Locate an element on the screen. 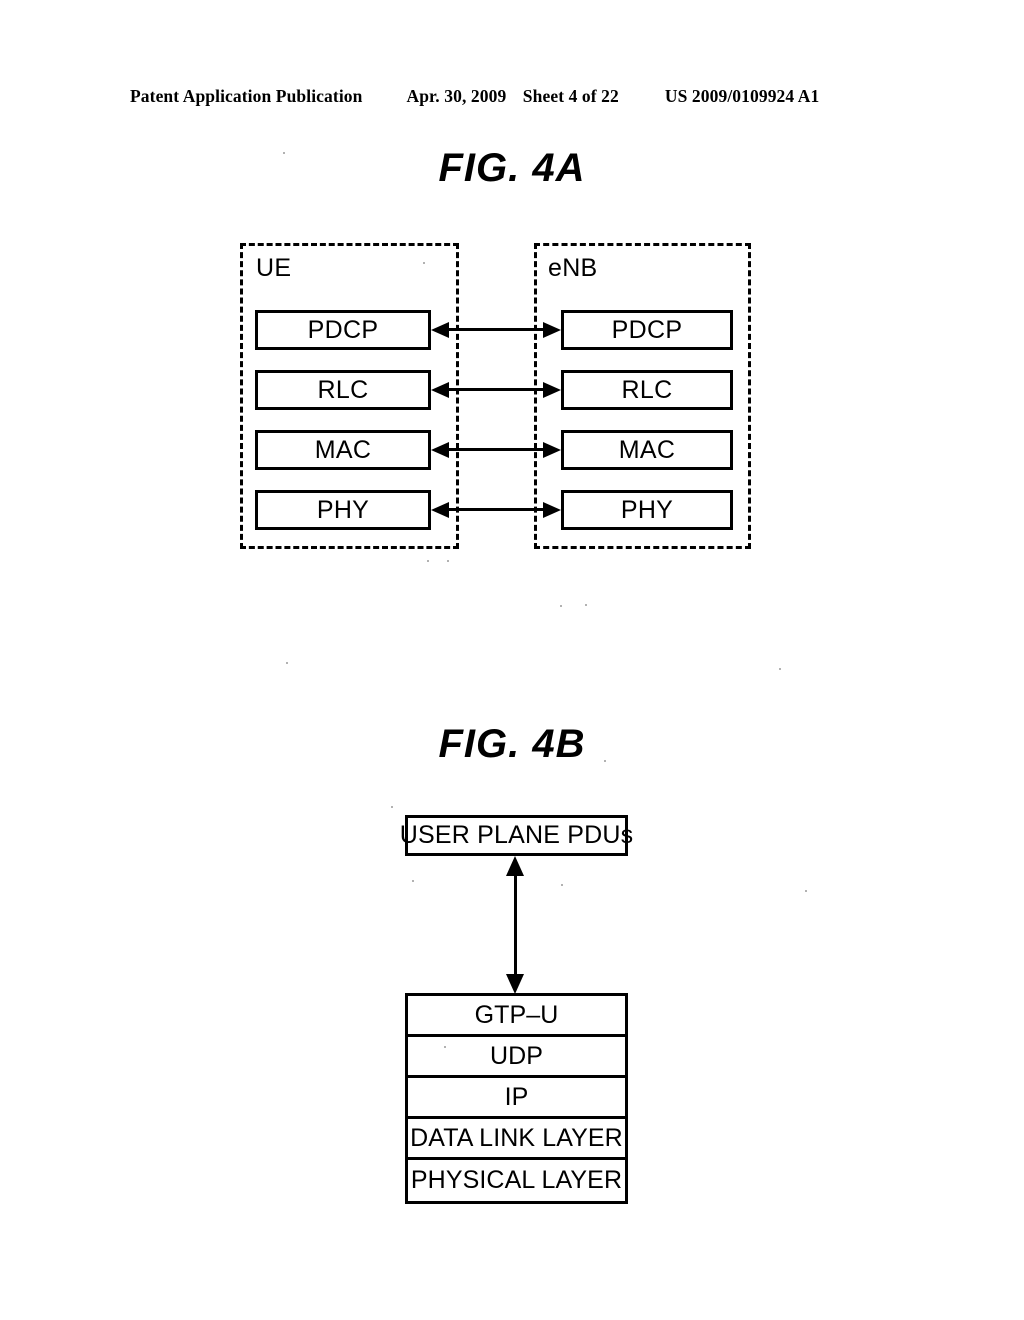  vertical-double-arrow-icon is located at coordinates (515, 925).